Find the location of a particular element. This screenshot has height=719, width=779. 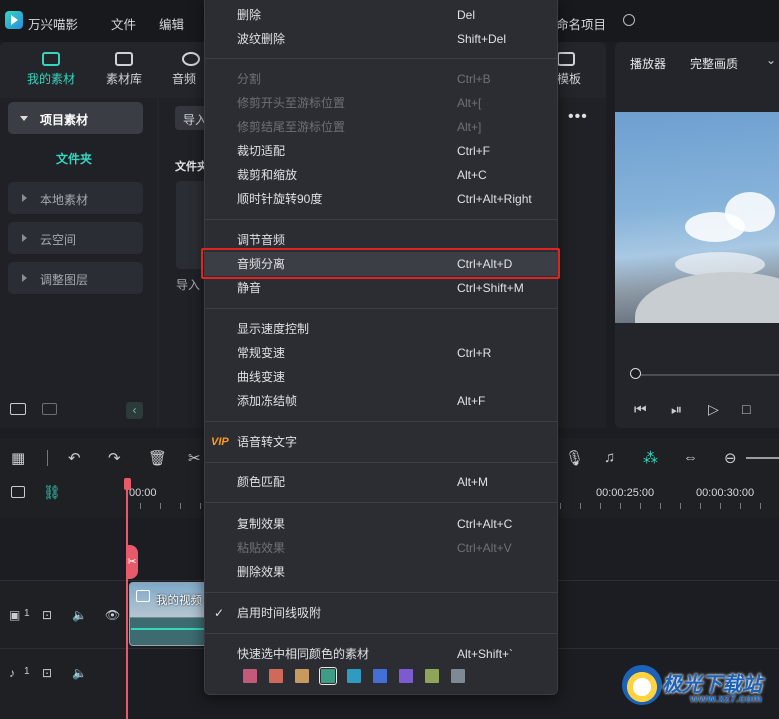

menu-item: 静音 Ctrl+Shift+M is located at coordinates (381, 288).